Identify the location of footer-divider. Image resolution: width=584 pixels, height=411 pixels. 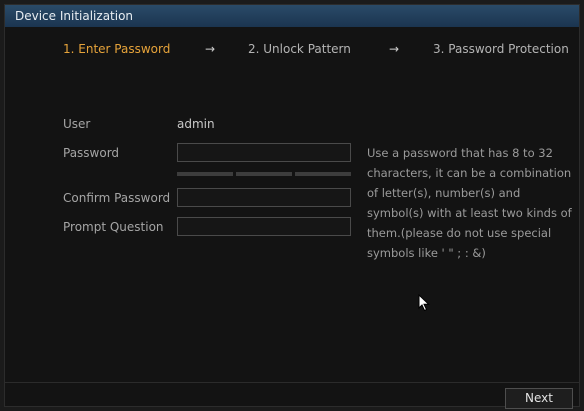
(292, 382).